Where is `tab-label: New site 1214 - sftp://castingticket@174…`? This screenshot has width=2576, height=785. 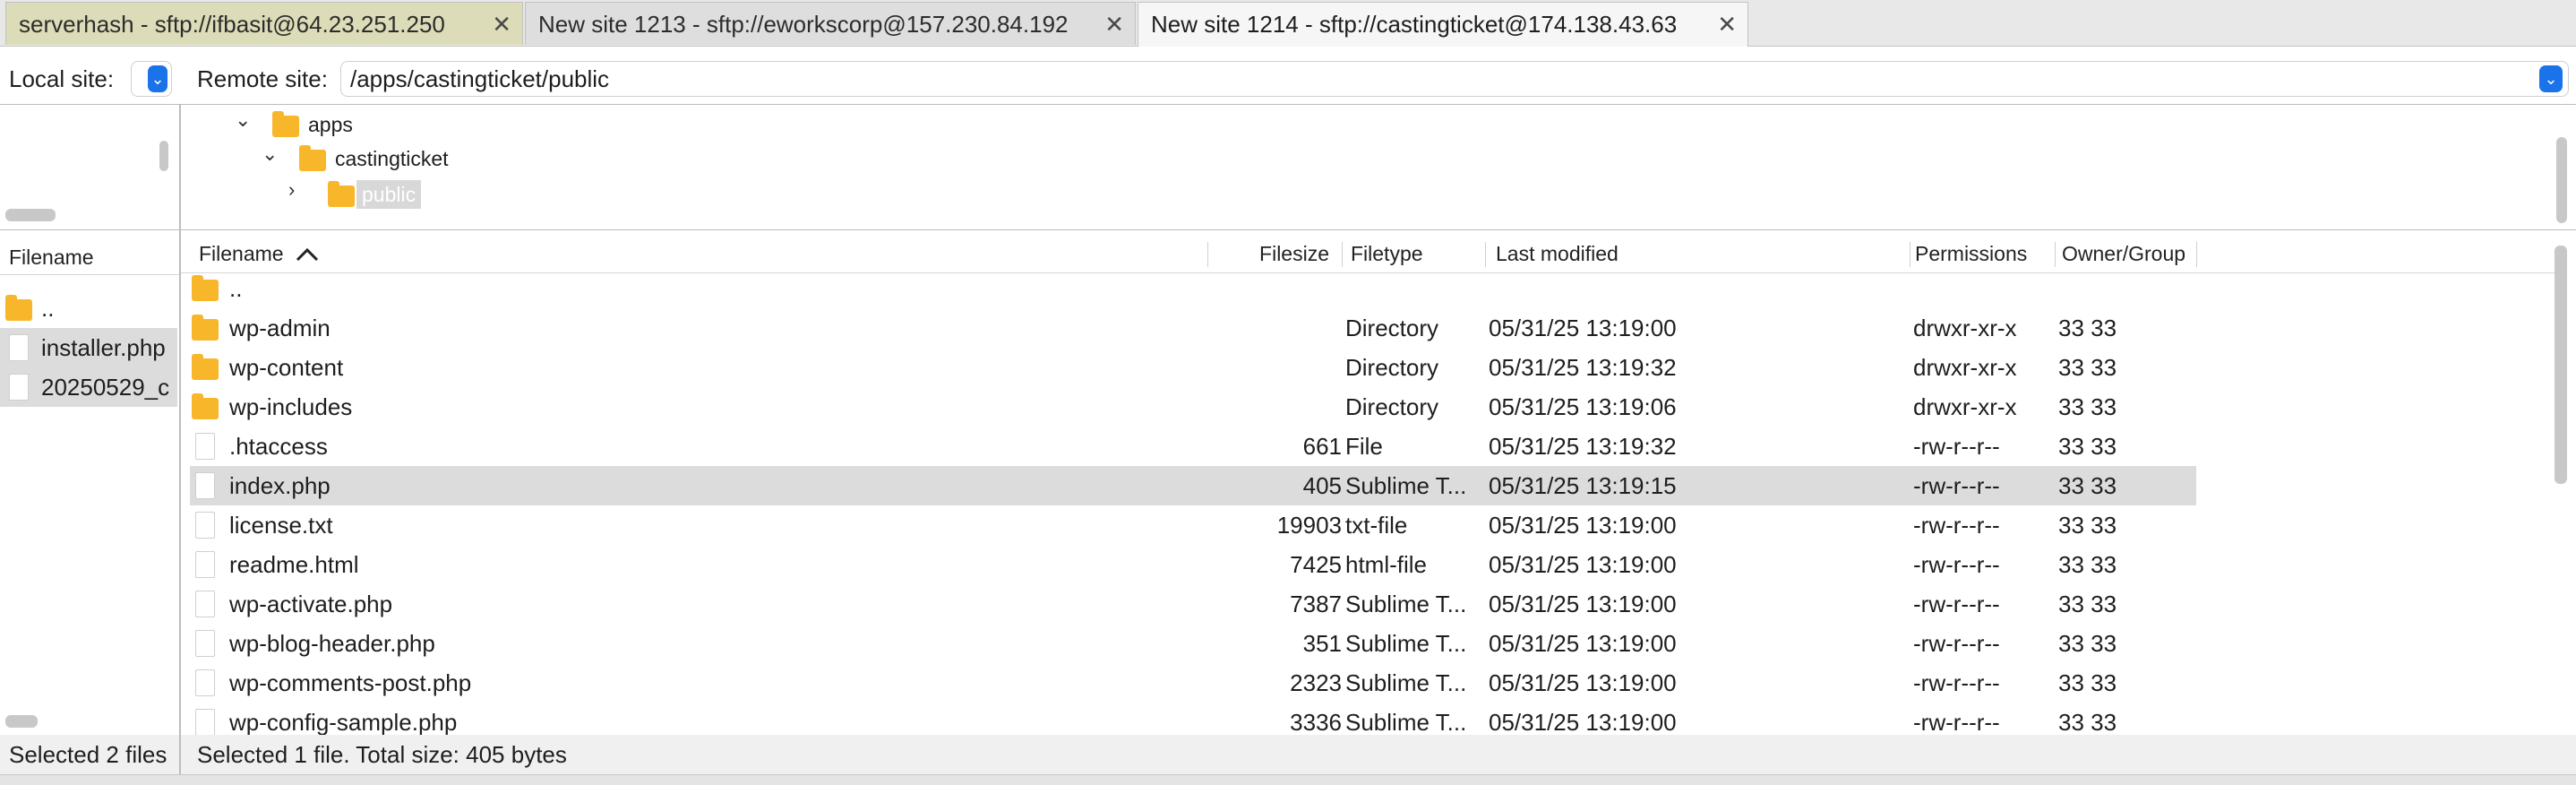 tab-label: New site 1214 - sftp://castingticket@174… is located at coordinates (1414, 24).